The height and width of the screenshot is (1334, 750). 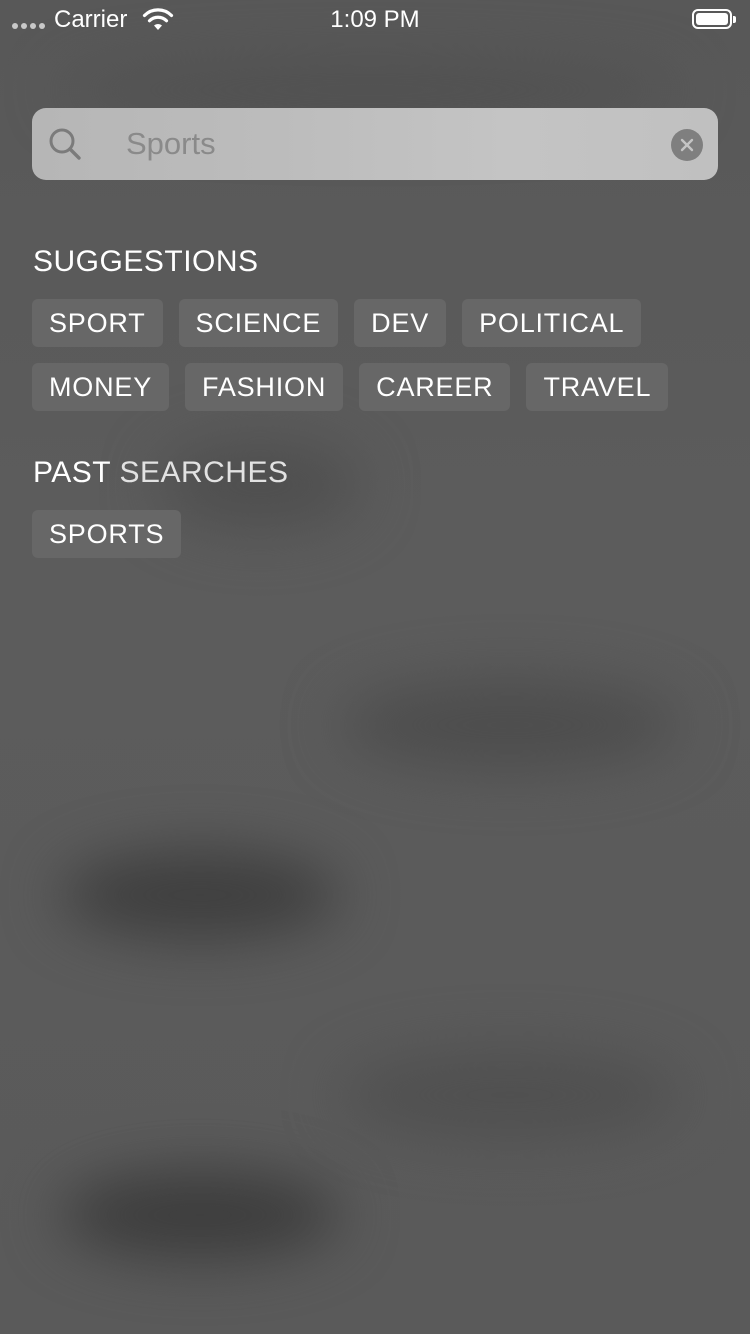 I want to click on suggestion-chip-political: POLITICAL, so click(x=552, y=323).